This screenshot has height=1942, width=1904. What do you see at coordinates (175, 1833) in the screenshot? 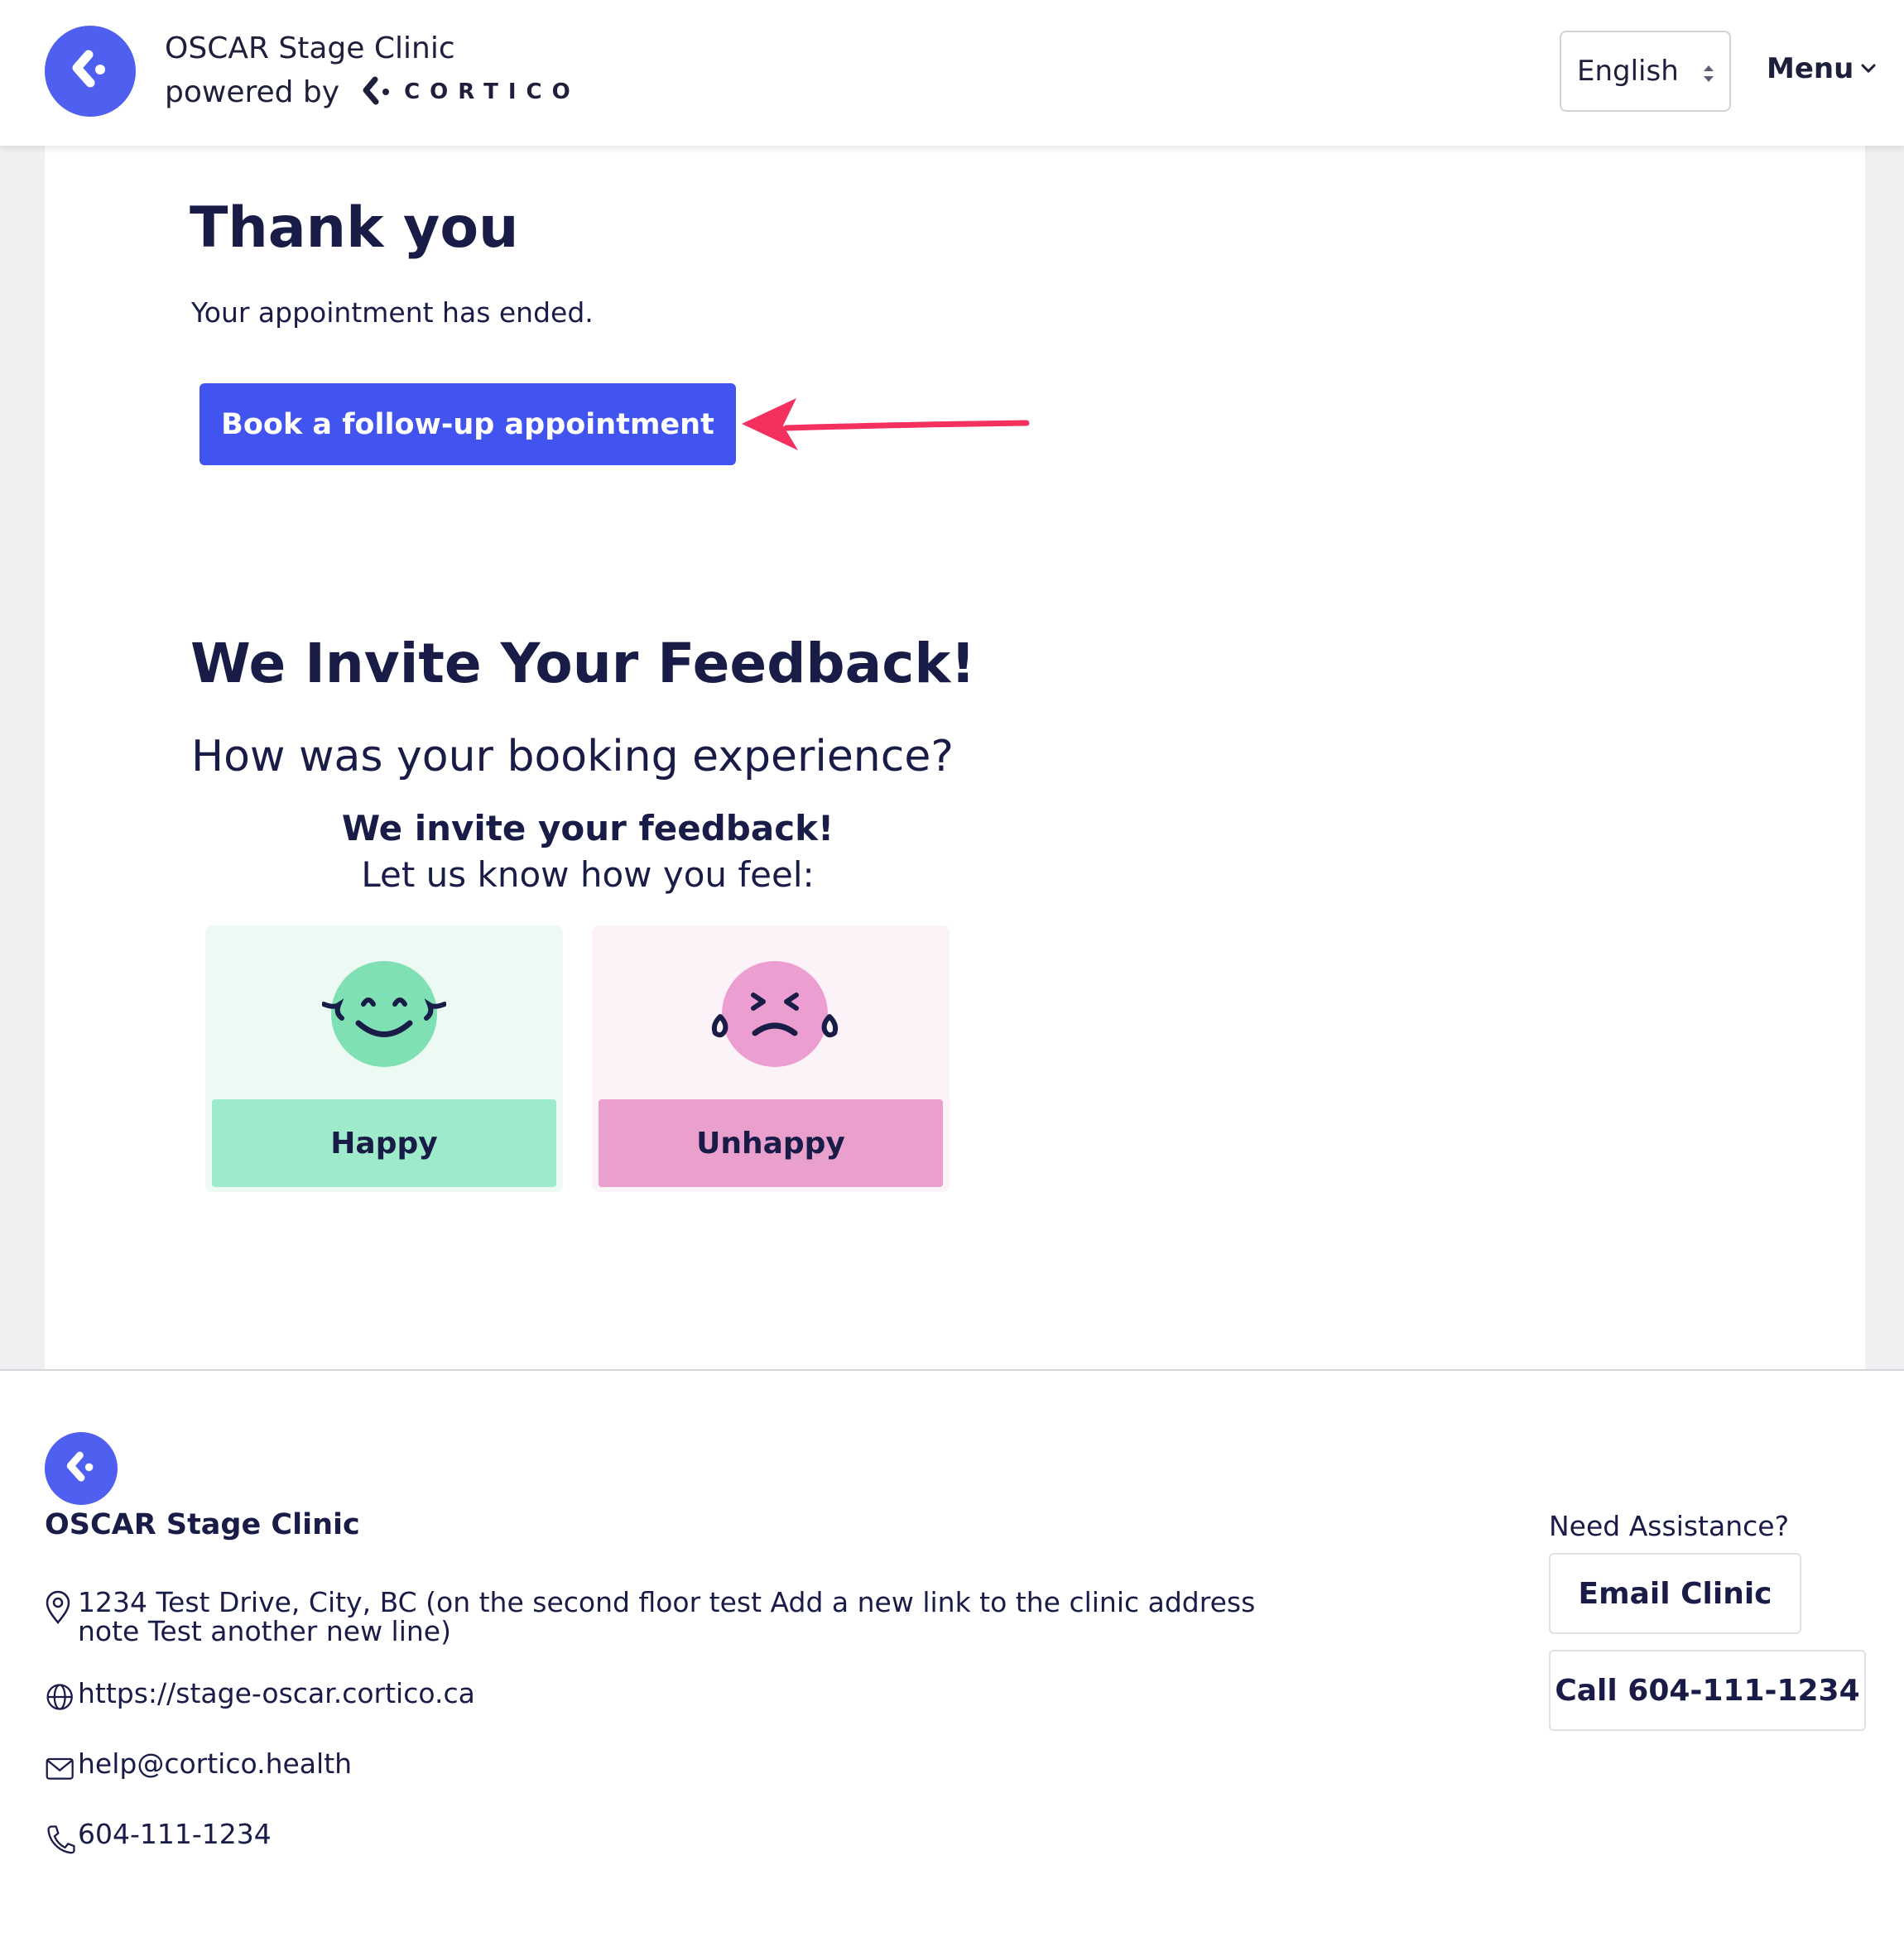
I see `phone-link: 604-111-1234` at bounding box center [175, 1833].